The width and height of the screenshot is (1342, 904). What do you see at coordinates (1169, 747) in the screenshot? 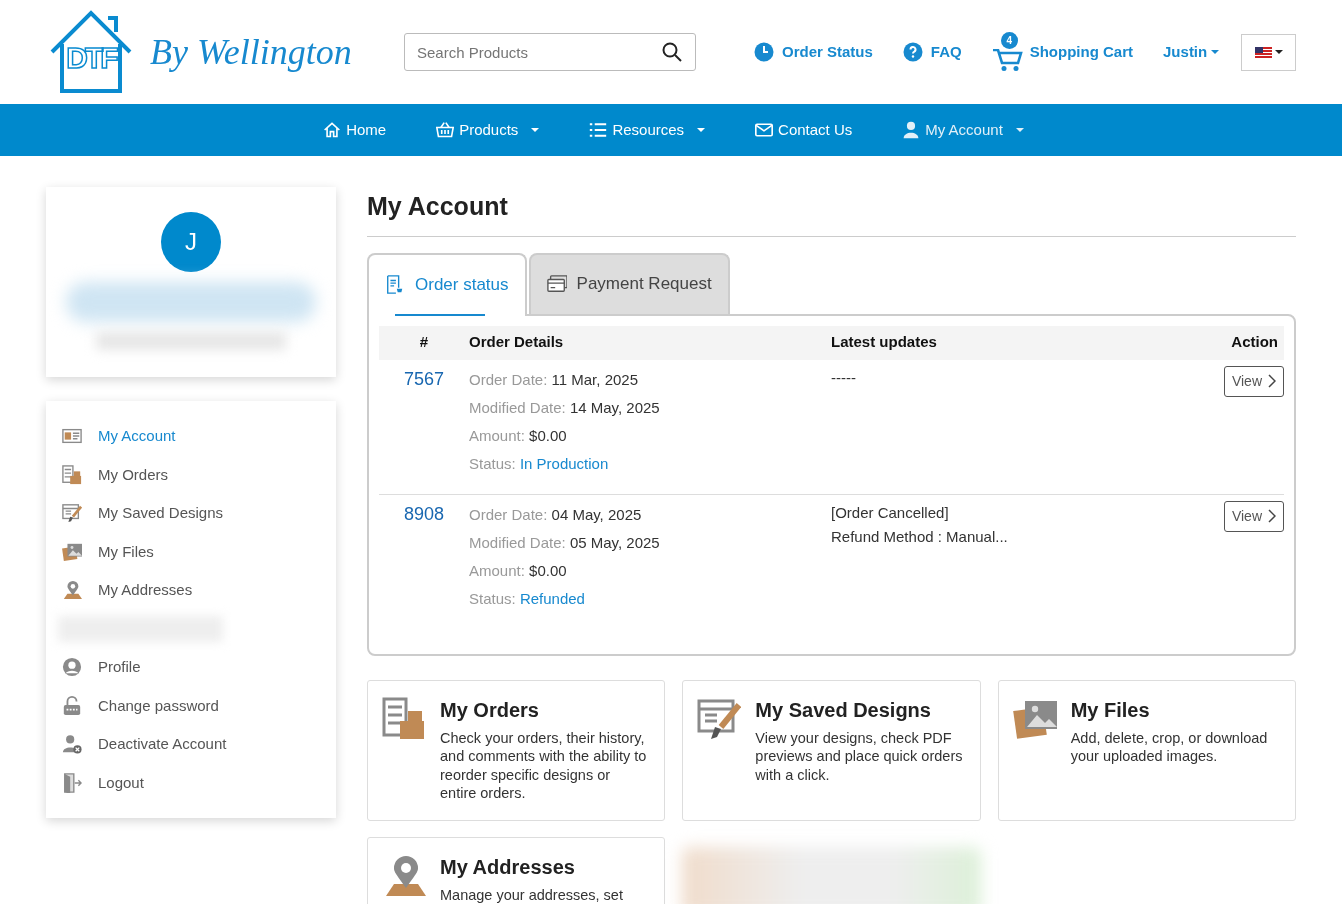
I see `card-description: Add, delete, crop, or download your uploaded images.` at bounding box center [1169, 747].